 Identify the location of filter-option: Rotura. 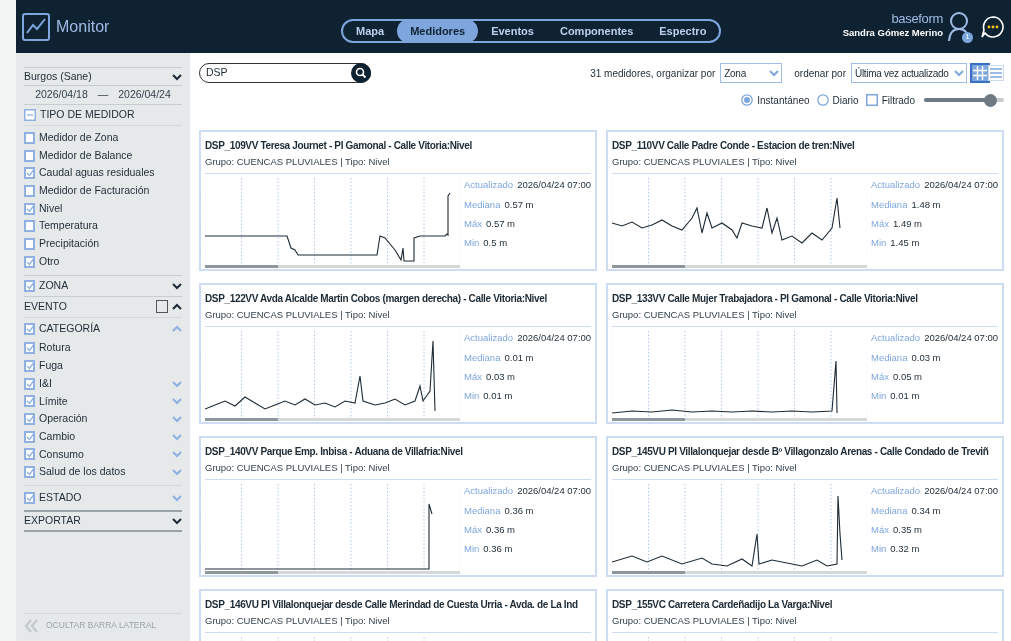
(110, 348).